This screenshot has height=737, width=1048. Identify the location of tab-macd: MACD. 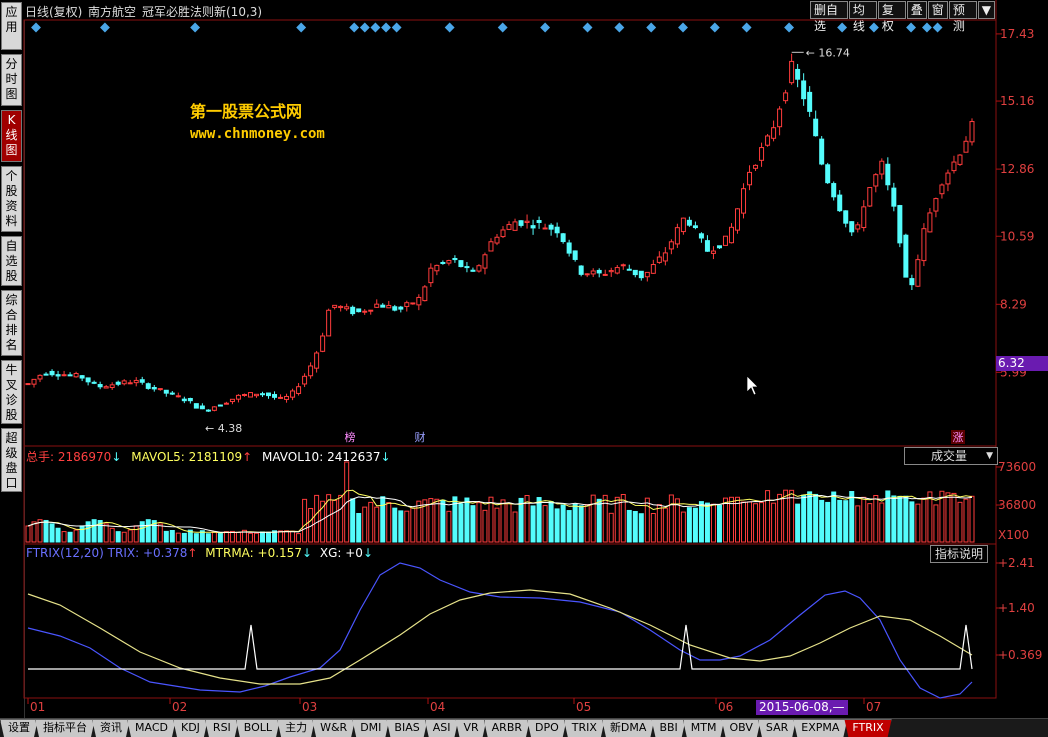
(151, 728).